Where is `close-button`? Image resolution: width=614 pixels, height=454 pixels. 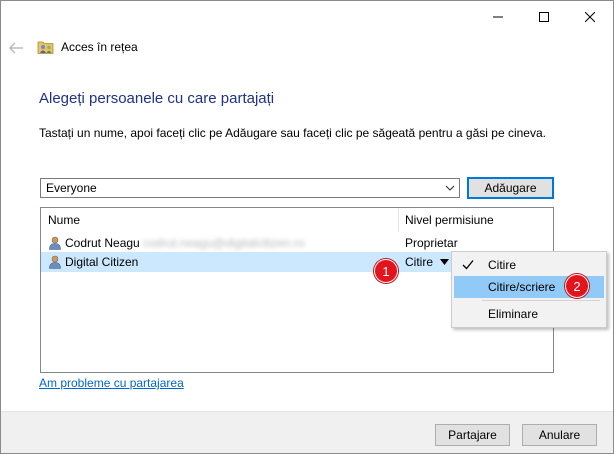 close-button is located at coordinates (590, 17).